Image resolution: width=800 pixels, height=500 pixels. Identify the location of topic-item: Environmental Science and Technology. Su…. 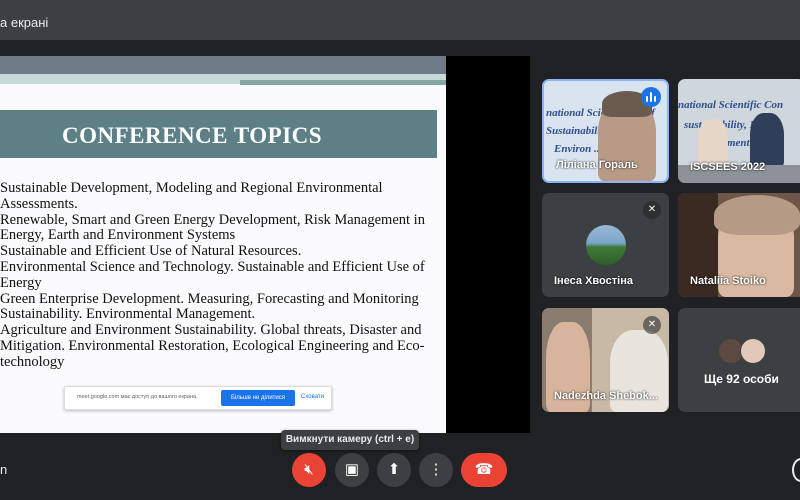
(212, 274).